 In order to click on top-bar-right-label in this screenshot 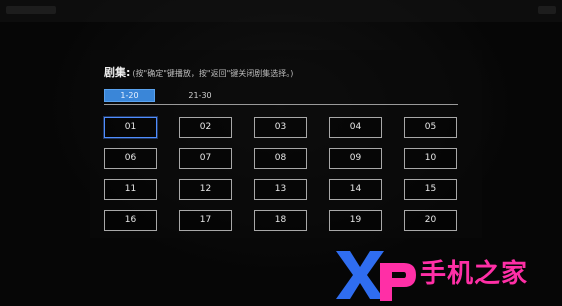, I will do `click(547, 10)`.